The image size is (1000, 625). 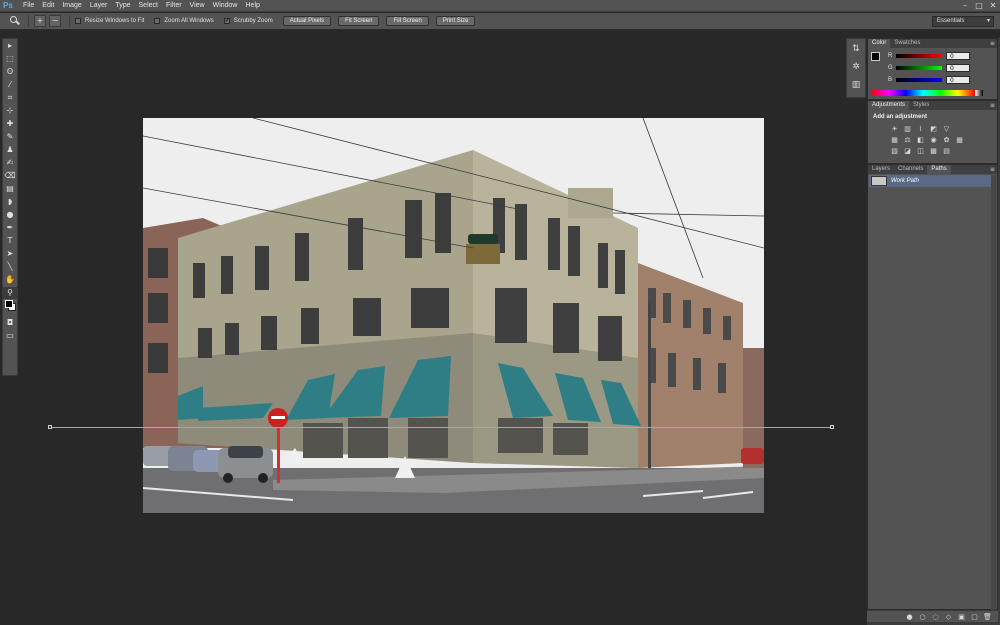 What do you see at coordinates (248, 21) in the screenshot?
I see `scrubby-zoom-checkbox: ✓ Scrubby Zoom` at bounding box center [248, 21].